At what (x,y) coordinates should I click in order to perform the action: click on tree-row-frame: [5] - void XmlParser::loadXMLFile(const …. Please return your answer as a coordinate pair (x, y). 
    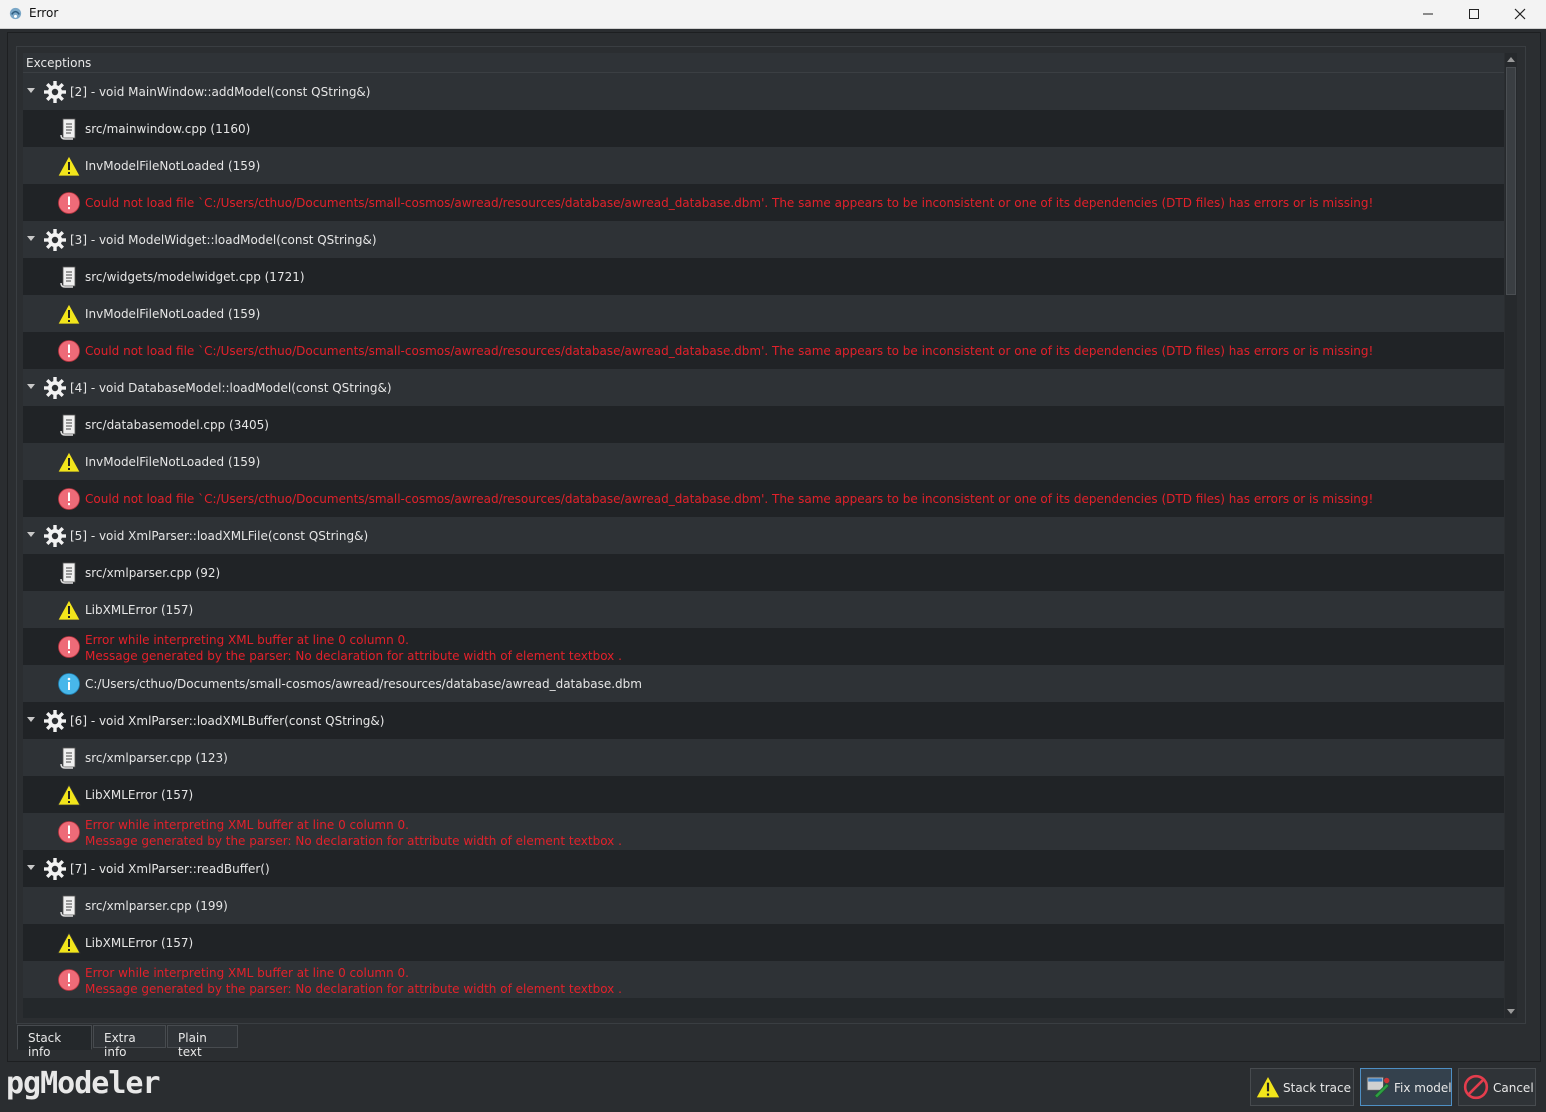
    Looking at the image, I should click on (763, 535).